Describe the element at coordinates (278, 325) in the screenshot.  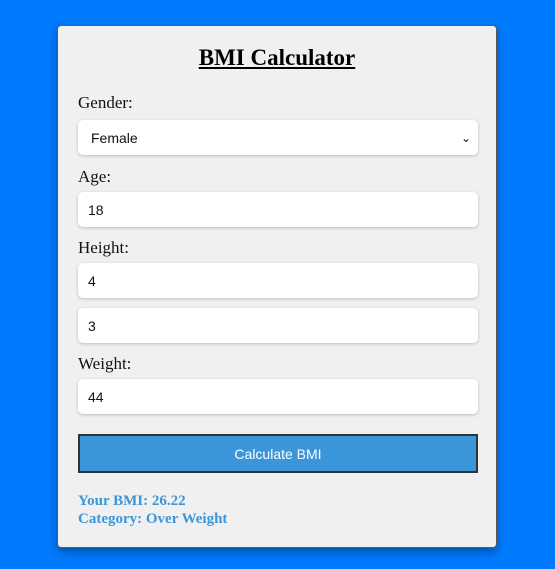
I see `height-inches-input: 3` at that location.